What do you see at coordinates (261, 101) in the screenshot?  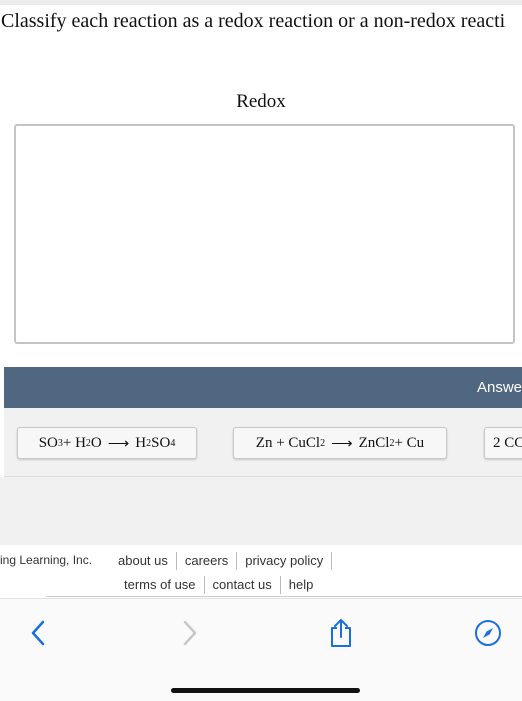 I see `redox-bin-title: Redox` at bounding box center [261, 101].